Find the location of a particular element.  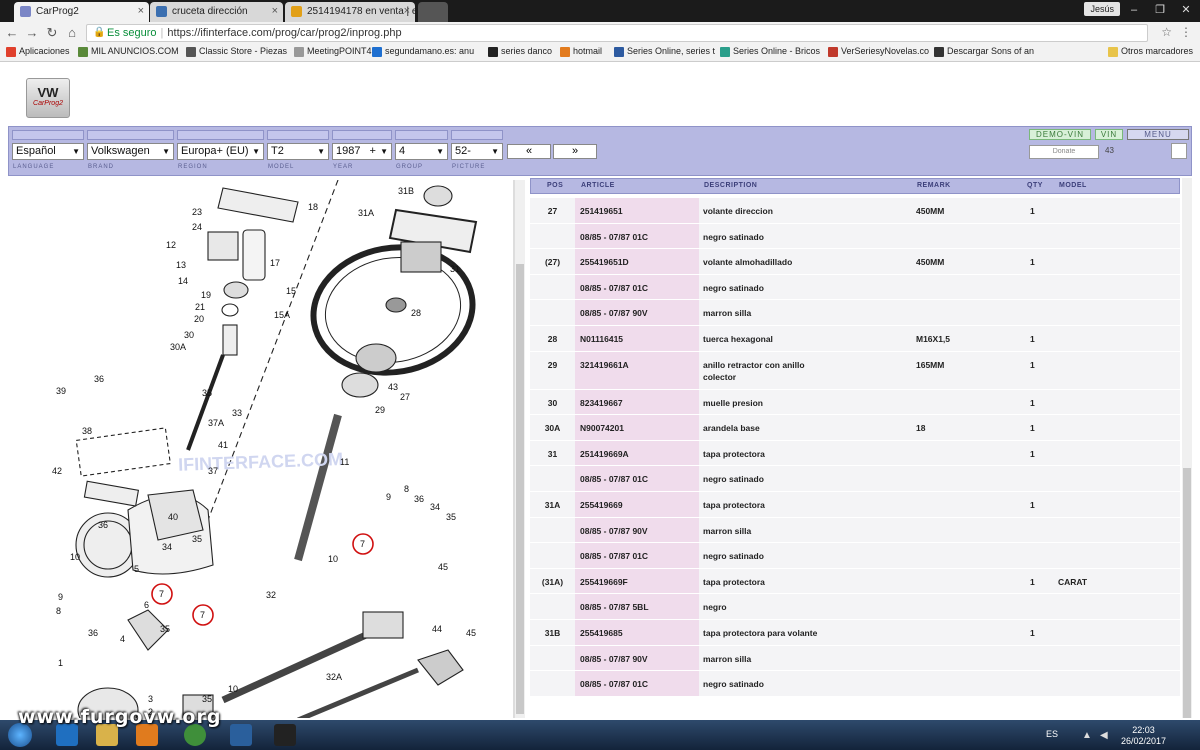

demo-vin-button: DEMO-VIN is located at coordinates (1060, 134).